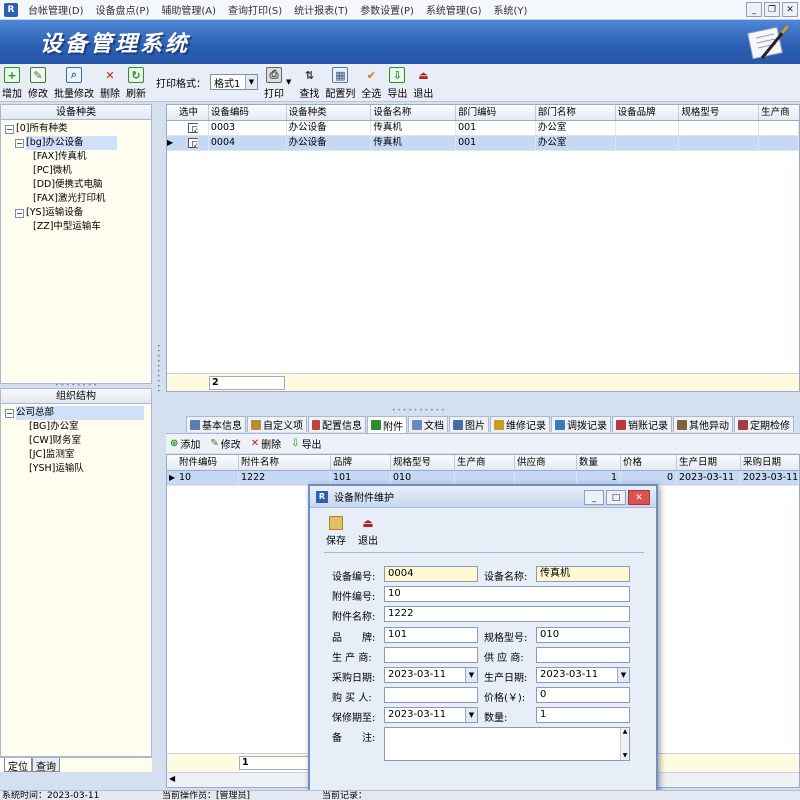  I want to click on tree-node-all: − [0]所有种类, so click(76, 129).